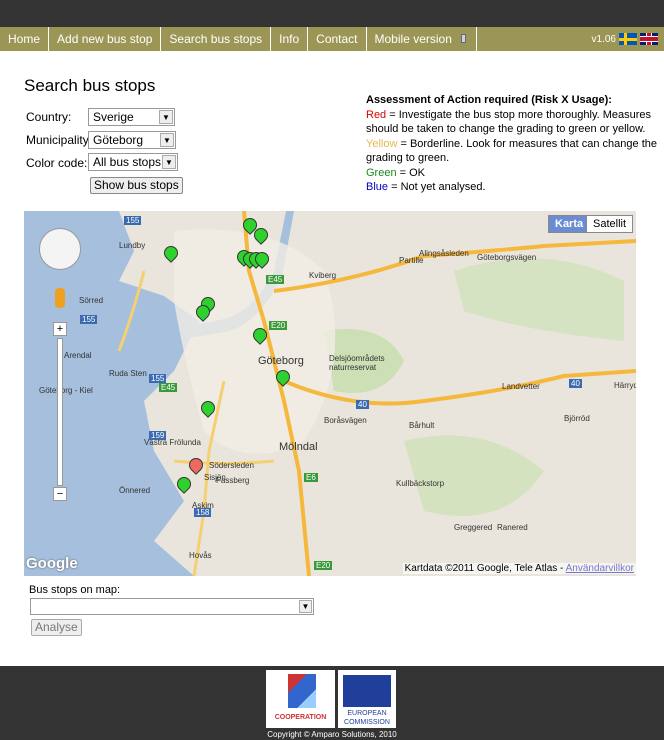 This screenshot has height=740, width=664. Describe the element at coordinates (290, 39) in the screenshot. I see `nav-info: Info` at that location.